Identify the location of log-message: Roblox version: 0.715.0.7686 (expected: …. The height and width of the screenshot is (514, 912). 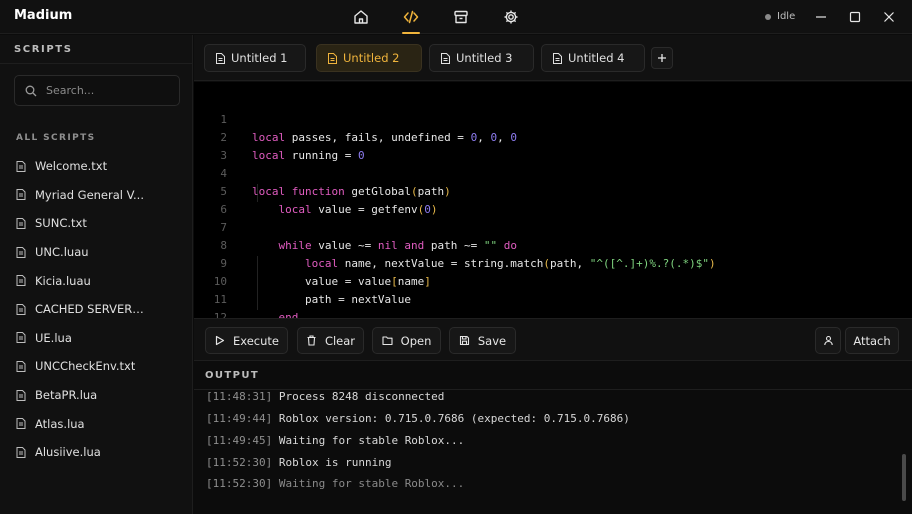
(454, 418).